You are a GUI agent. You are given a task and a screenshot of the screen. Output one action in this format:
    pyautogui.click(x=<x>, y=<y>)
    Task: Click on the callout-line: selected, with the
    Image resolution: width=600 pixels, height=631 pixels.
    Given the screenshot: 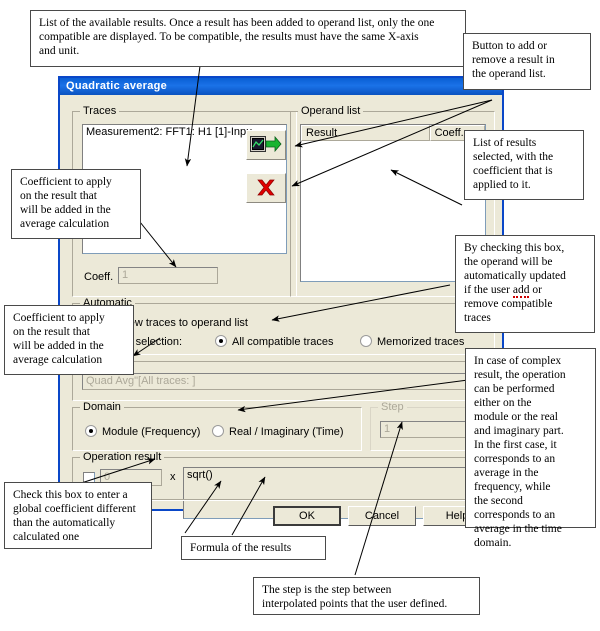 What is the action you would take?
    pyautogui.click(x=513, y=157)
    